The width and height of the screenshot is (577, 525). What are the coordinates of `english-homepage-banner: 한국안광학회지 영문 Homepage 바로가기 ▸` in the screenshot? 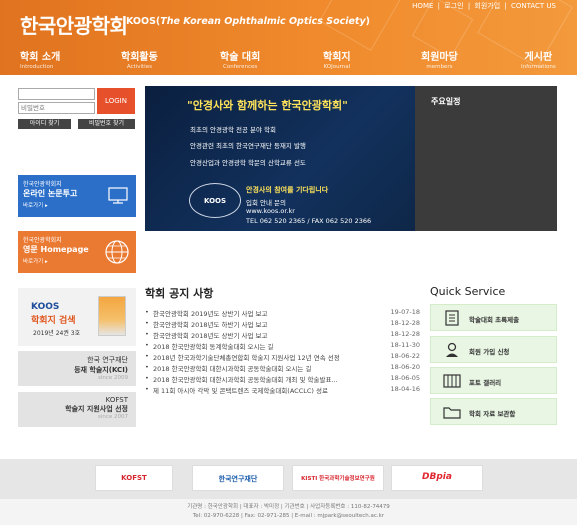 It's located at (77, 252).